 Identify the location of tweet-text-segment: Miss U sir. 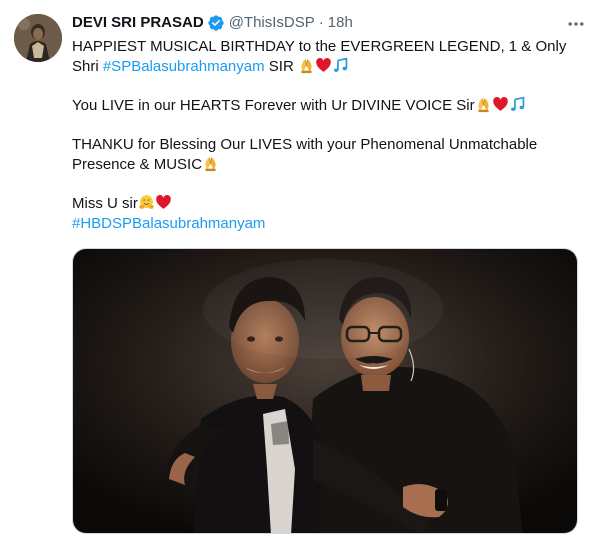
(105, 203).